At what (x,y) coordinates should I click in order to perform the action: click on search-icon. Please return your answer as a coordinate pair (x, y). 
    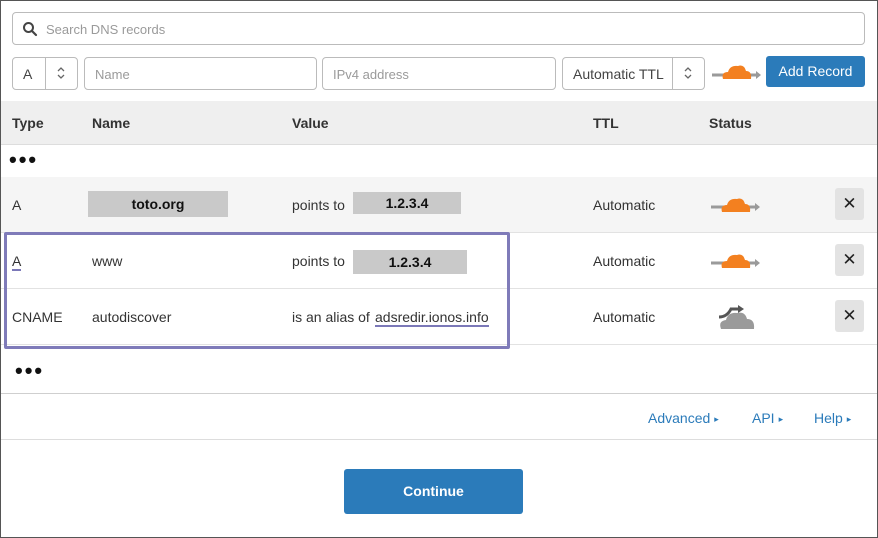
    Looking at the image, I should click on (30, 29).